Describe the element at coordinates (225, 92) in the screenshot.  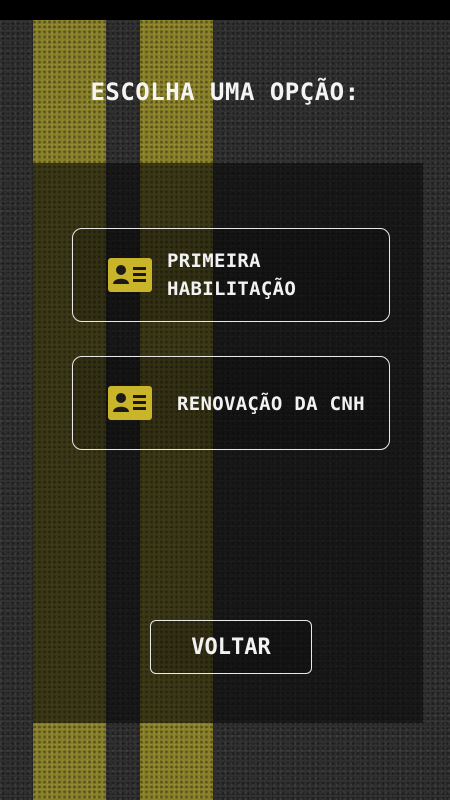
I see `page-title: ESCOLHA UMA OPÇÃO:` at that location.